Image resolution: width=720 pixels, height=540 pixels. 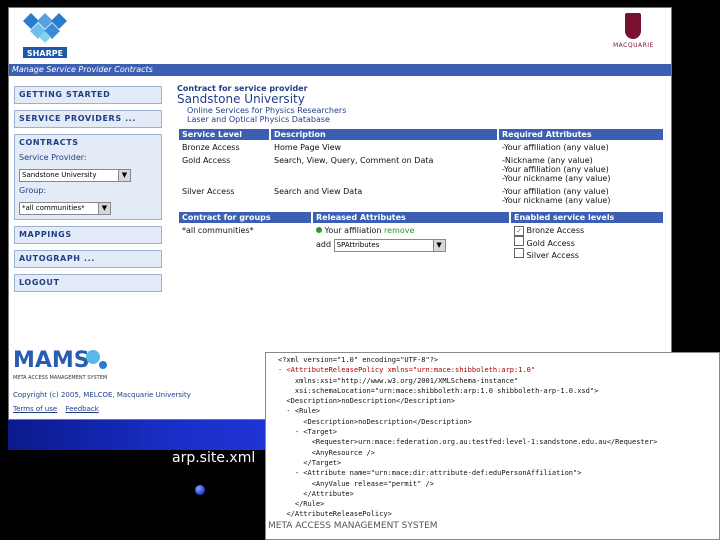 I want to click on slide-footer: META ACCESS MANAGEMENT SYSTEM, so click(x=353, y=526).